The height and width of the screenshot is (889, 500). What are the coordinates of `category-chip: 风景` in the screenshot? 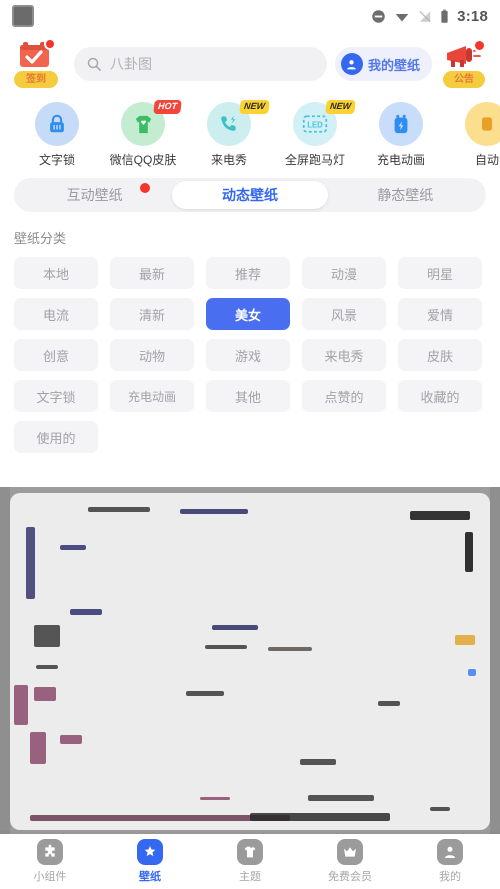 It's located at (344, 314).